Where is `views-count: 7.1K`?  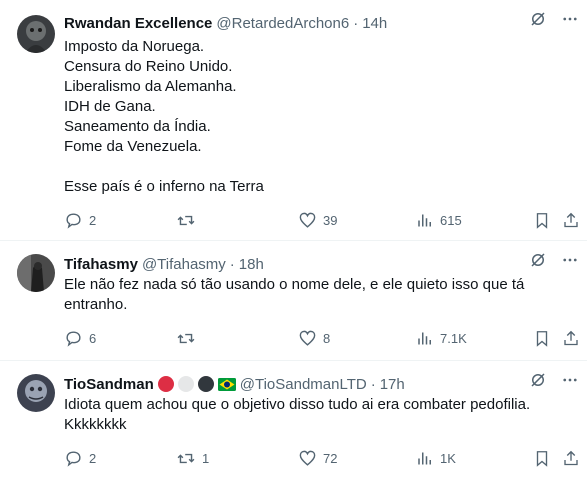 views-count: 7.1K is located at coordinates (453, 338).